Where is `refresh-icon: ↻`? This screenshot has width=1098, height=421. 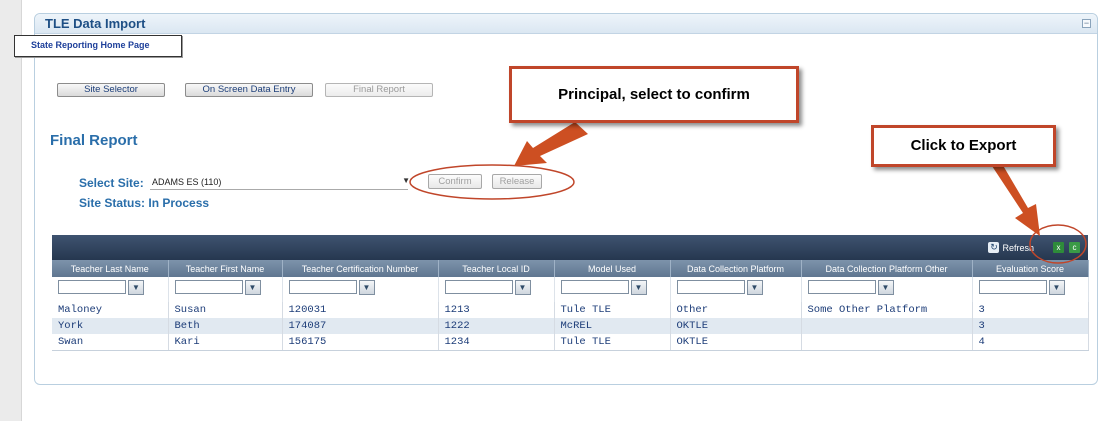 refresh-icon: ↻ is located at coordinates (994, 247).